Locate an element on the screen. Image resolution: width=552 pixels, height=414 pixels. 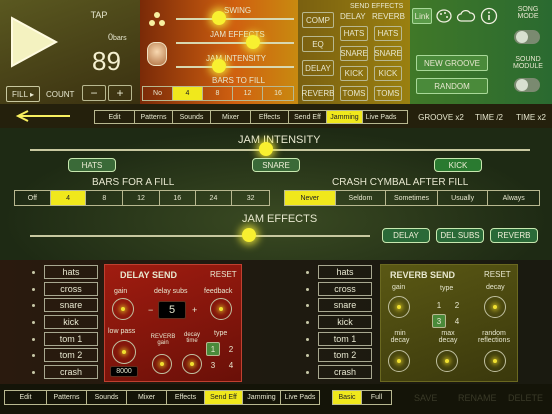
send-reverb-toms: TOMS is located at coordinates (388, 93).